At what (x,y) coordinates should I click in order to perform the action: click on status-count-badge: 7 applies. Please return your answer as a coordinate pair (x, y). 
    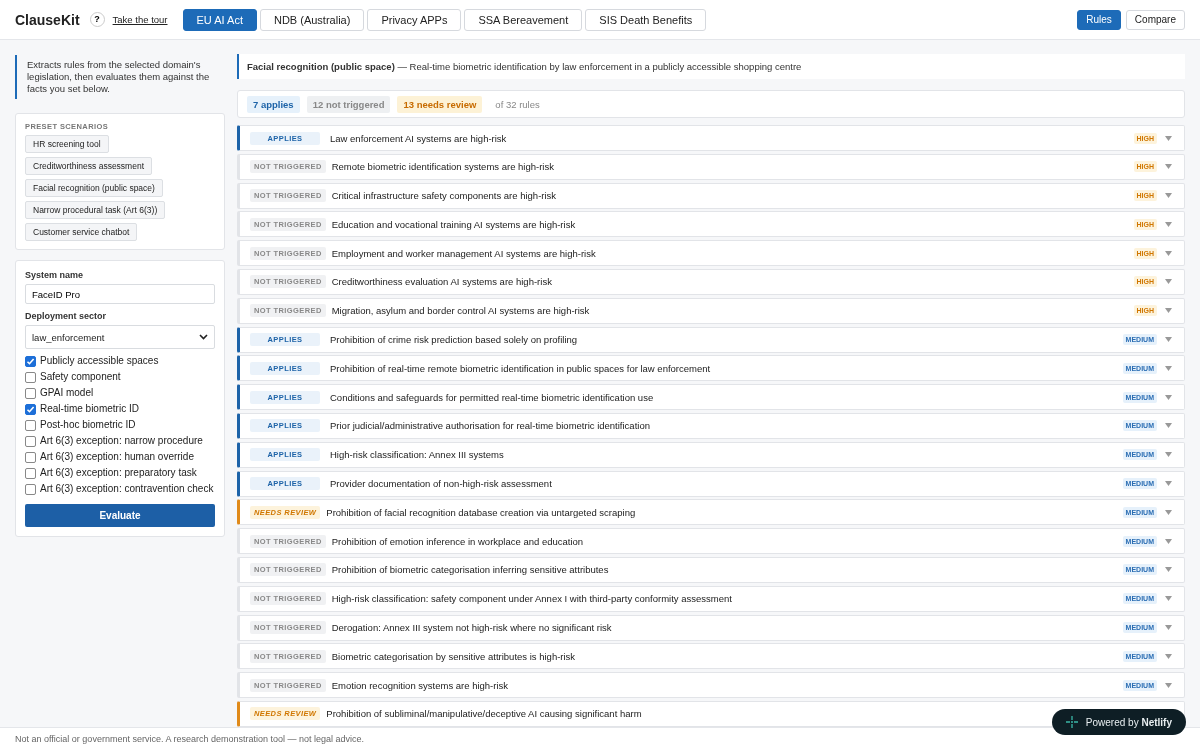
    Looking at the image, I should click on (273, 104).